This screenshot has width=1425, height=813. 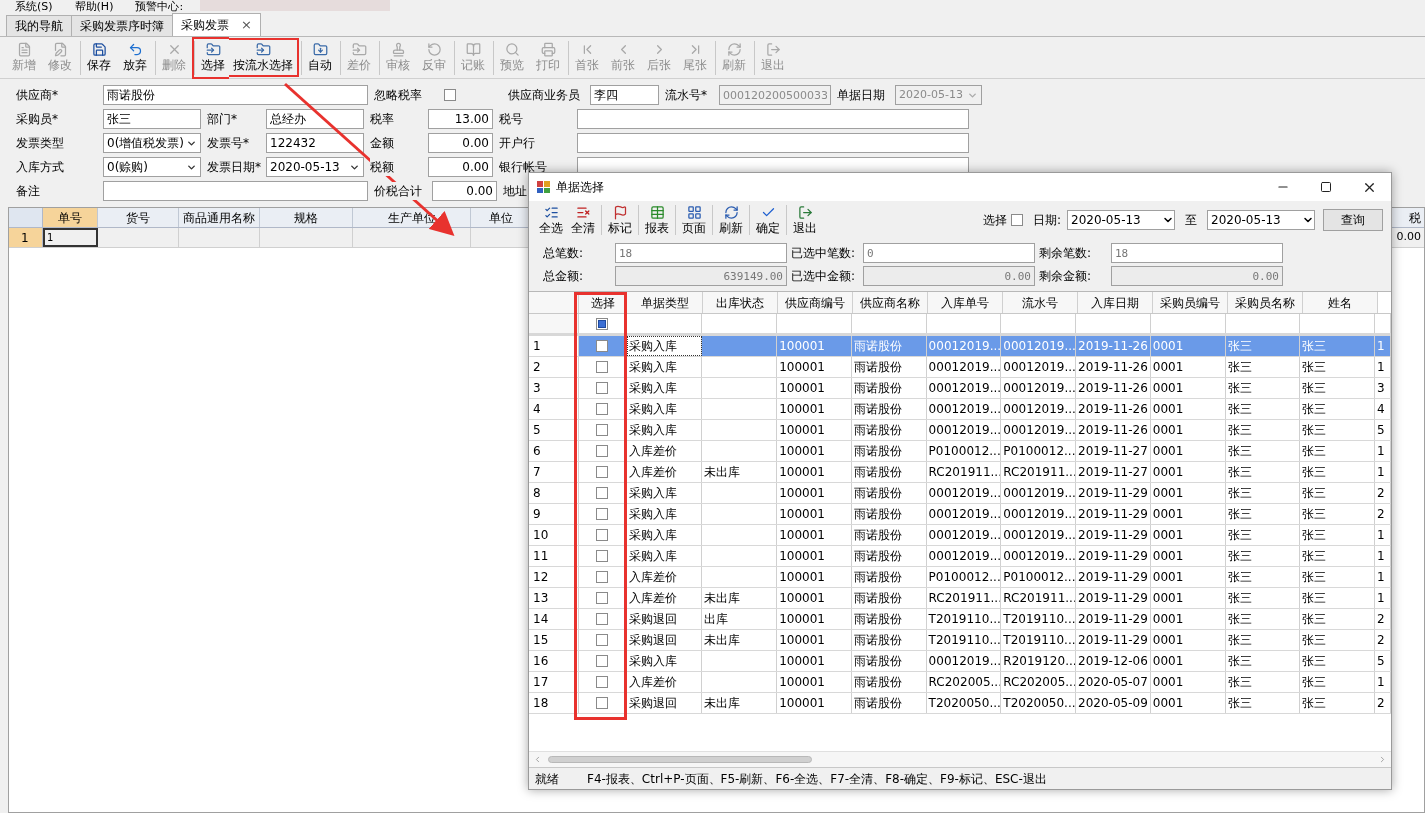 What do you see at coordinates (1115, 302) in the screenshot?
I see `column-header: 入库日期` at bounding box center [1115, 302].